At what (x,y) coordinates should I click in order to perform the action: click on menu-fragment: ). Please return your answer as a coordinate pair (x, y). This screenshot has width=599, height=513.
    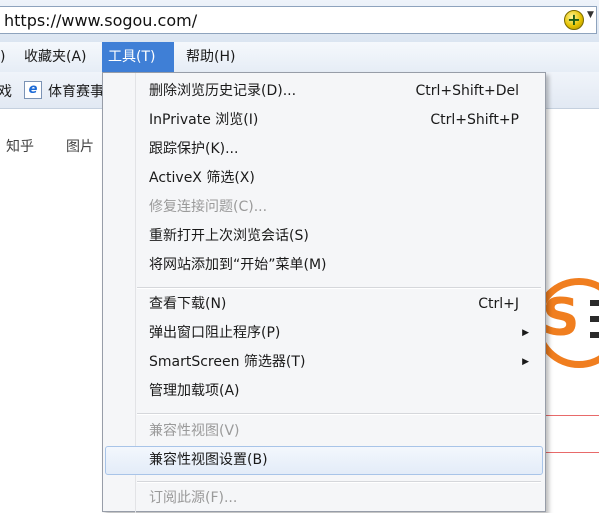
    Looking at the image, I should click on (5, 57).